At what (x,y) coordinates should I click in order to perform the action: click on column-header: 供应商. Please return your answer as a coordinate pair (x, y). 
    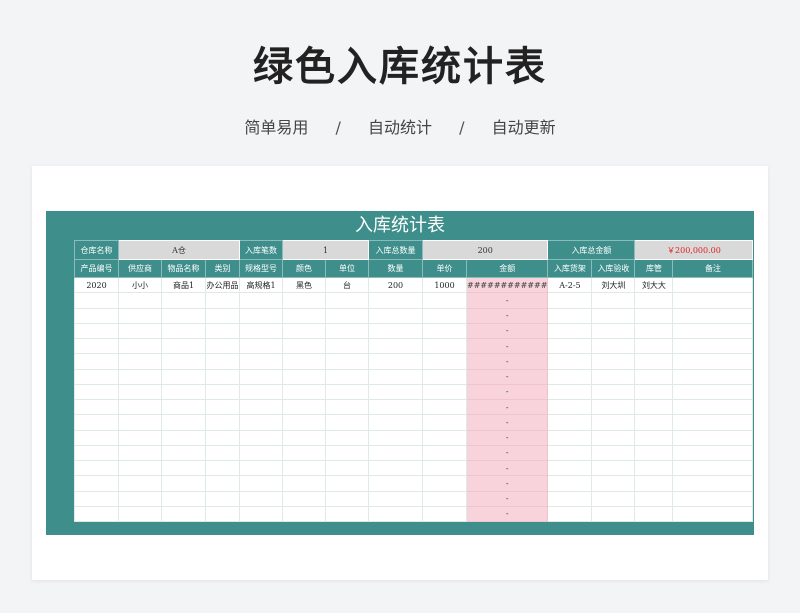
    Looking at the image, I should click on (140, 268).